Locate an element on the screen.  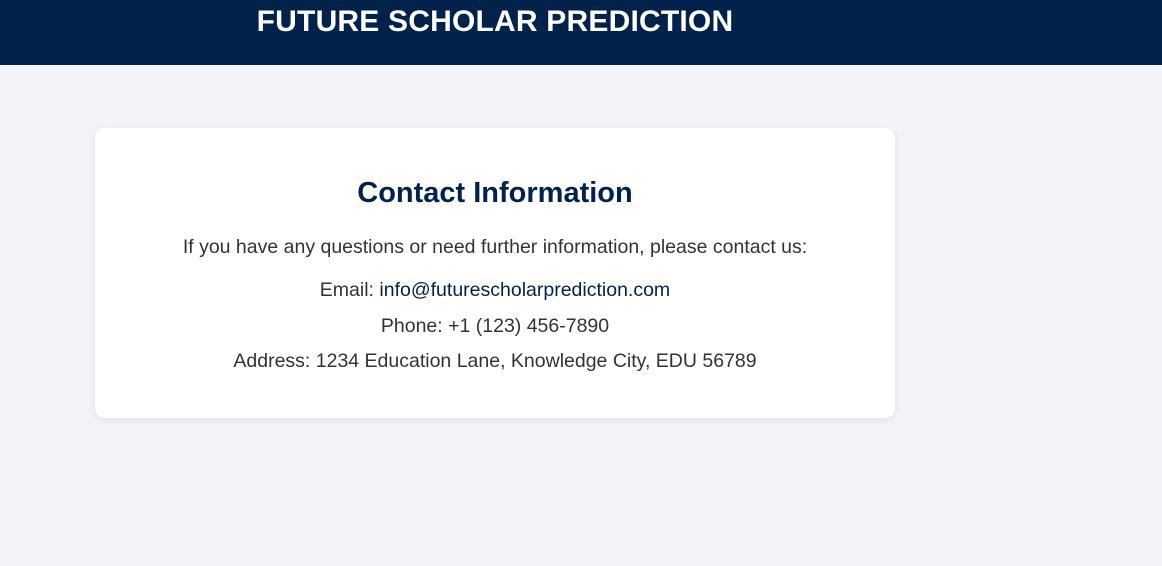
address-label: Address: is located at coordinates (274, 361).